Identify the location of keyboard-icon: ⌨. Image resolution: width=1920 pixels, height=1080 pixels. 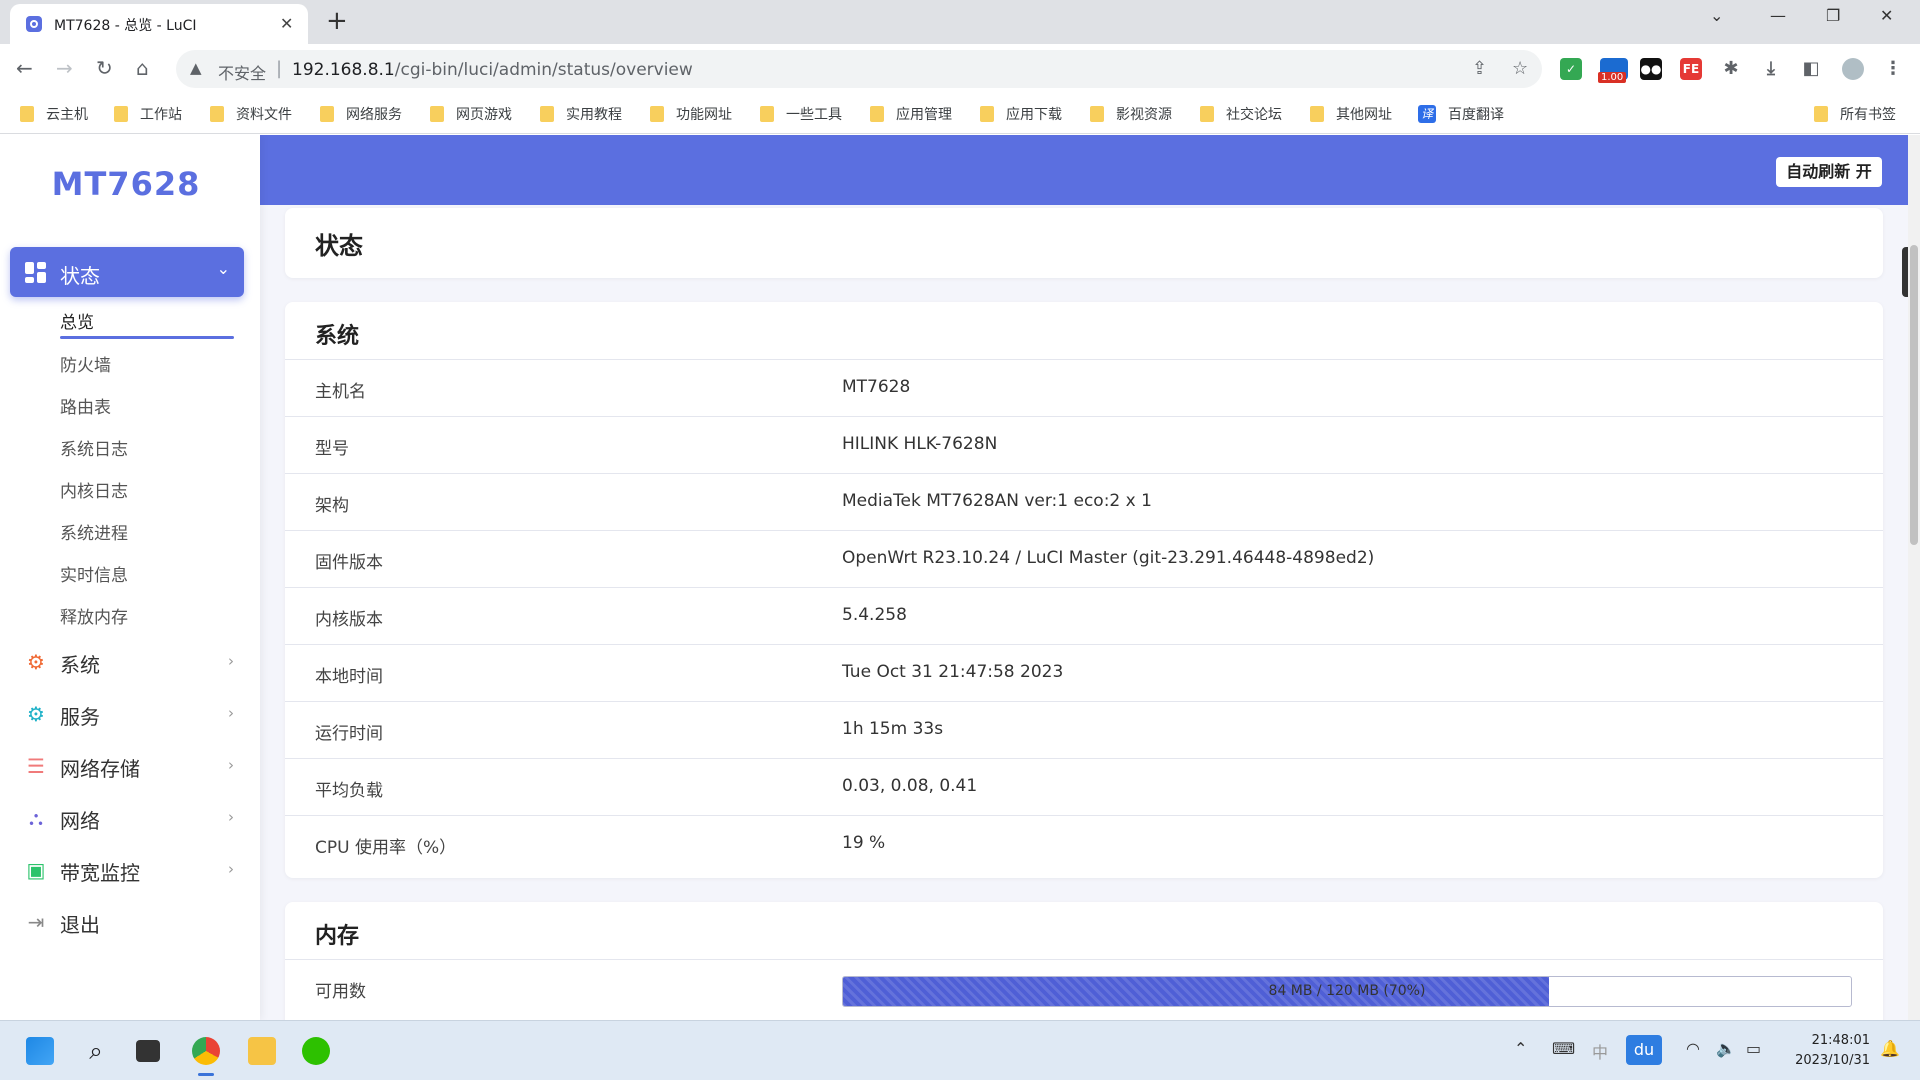
(1563, 1048).